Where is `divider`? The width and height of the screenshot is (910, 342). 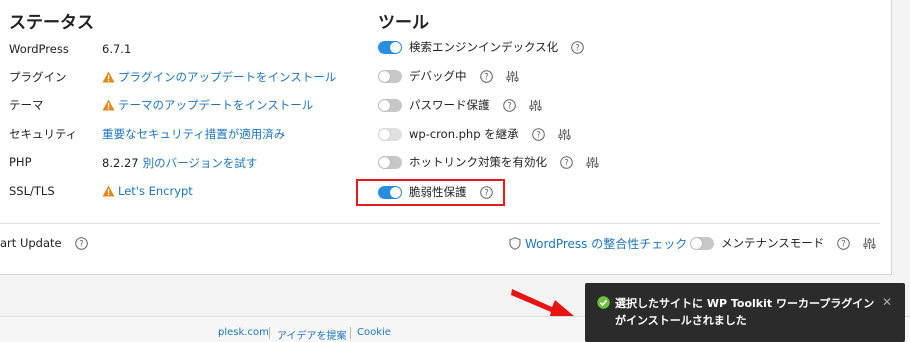 divider is located at coordinates (440, 223).